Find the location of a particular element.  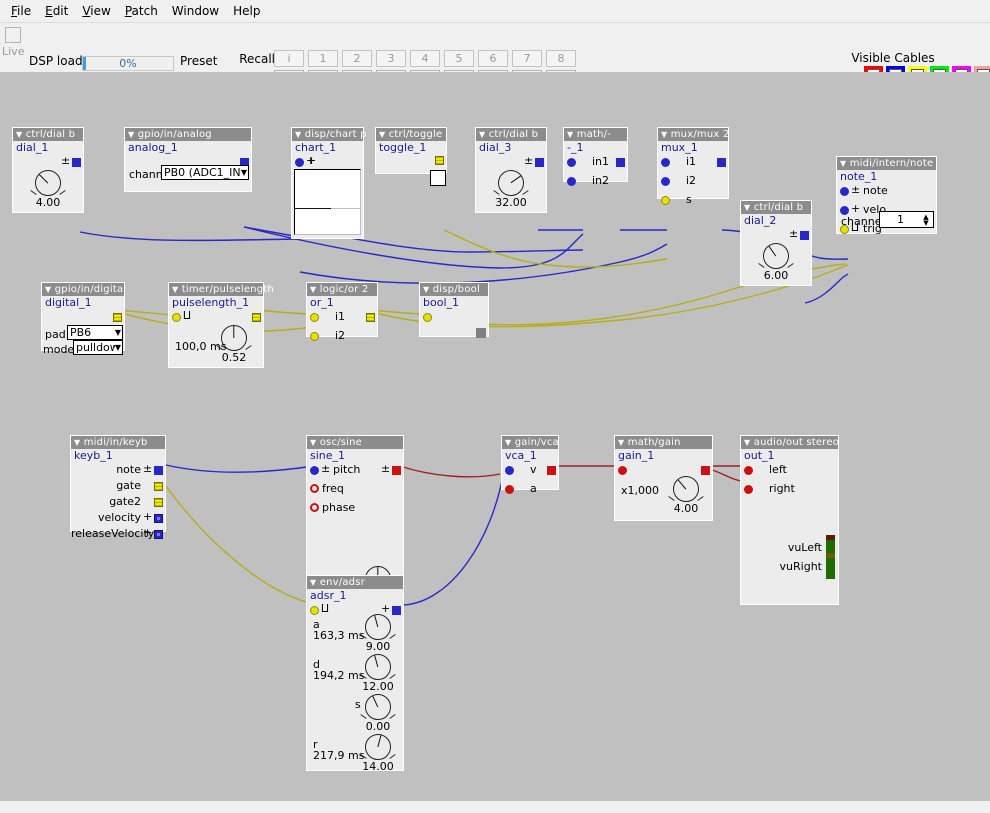

port-in-freq is located at coordinates (314, 488).